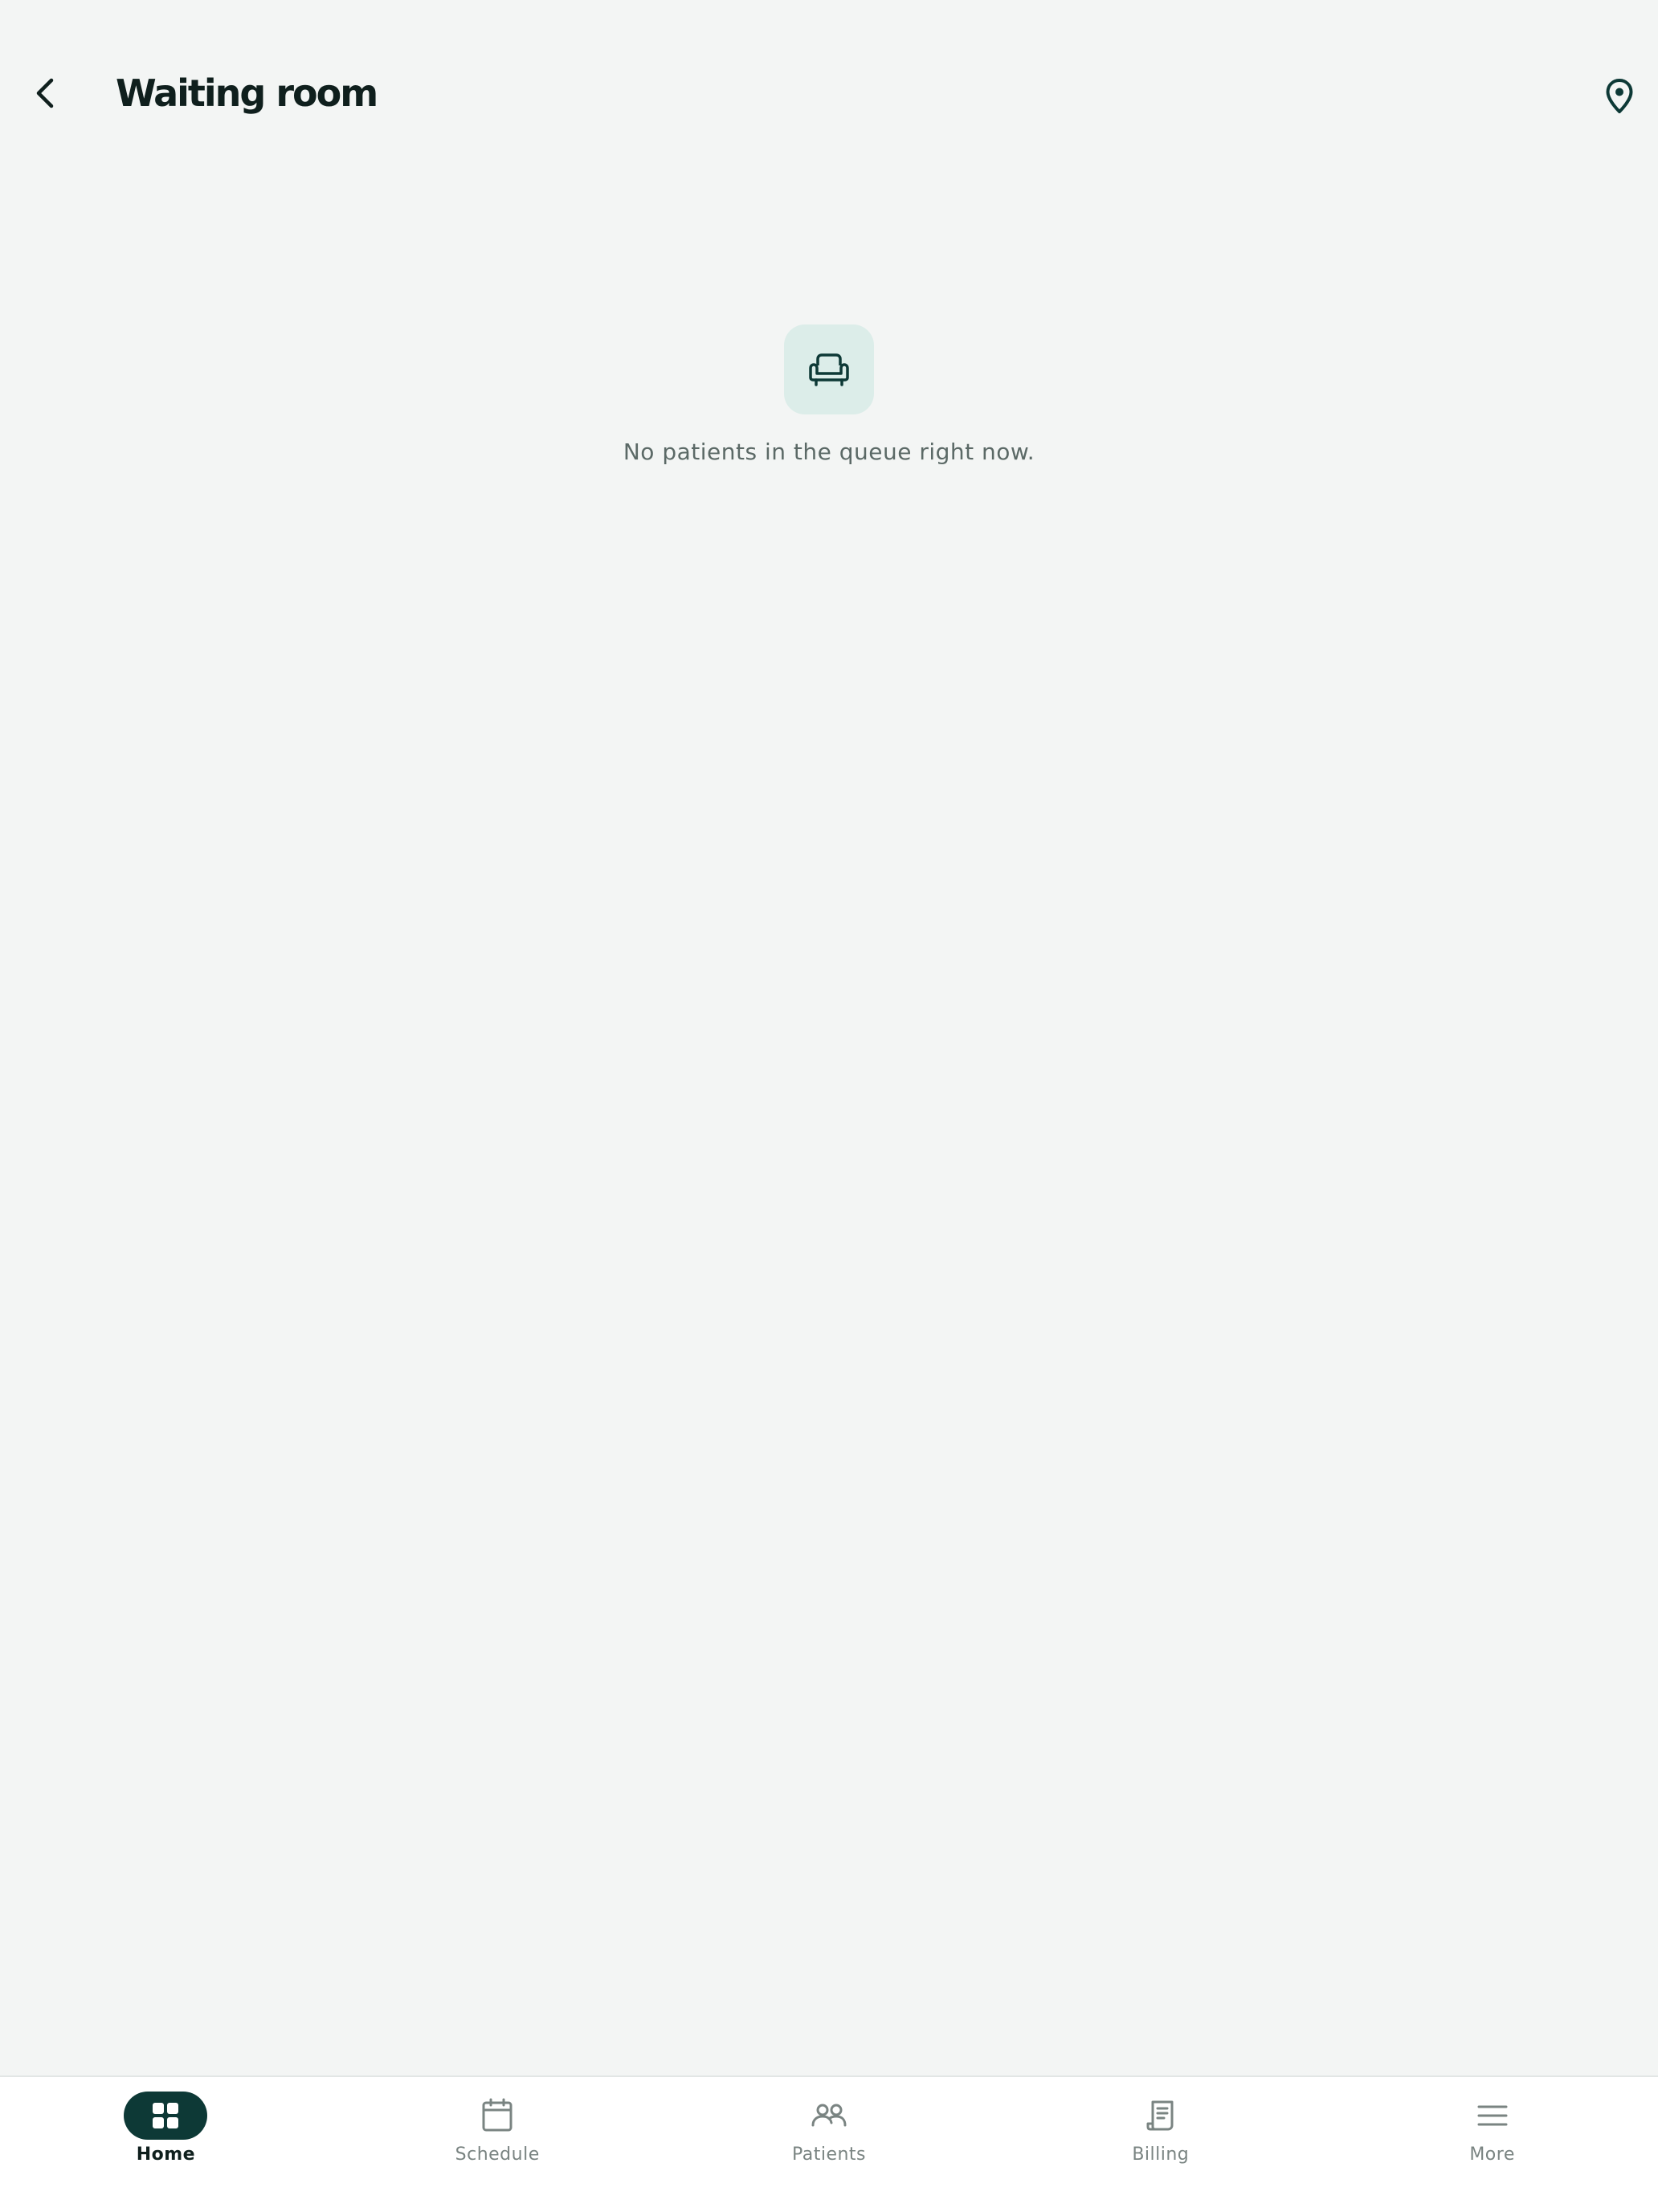 This screenshot has width=1658, height=2212. What do you see at coordinates (497, 2115) in the screenshot?
I see `calendar-icon` at bounding box center [497, 2115].